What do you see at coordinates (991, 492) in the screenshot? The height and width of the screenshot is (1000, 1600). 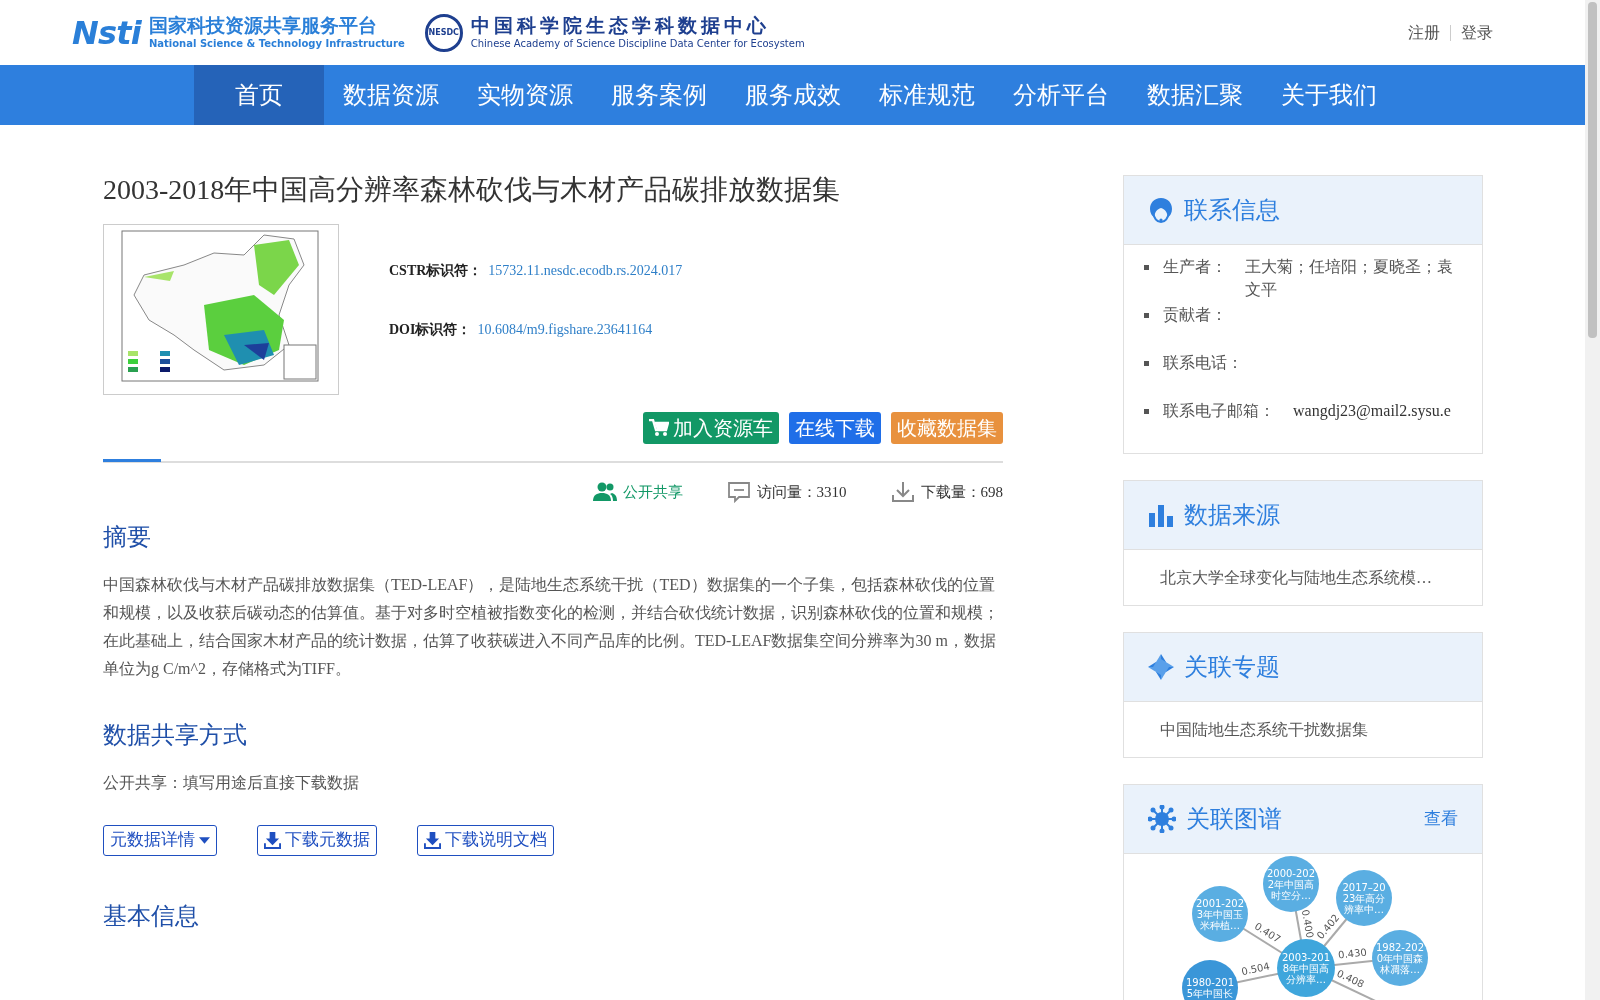 I see `stat-value: 698` at bounding box center [991, 492].